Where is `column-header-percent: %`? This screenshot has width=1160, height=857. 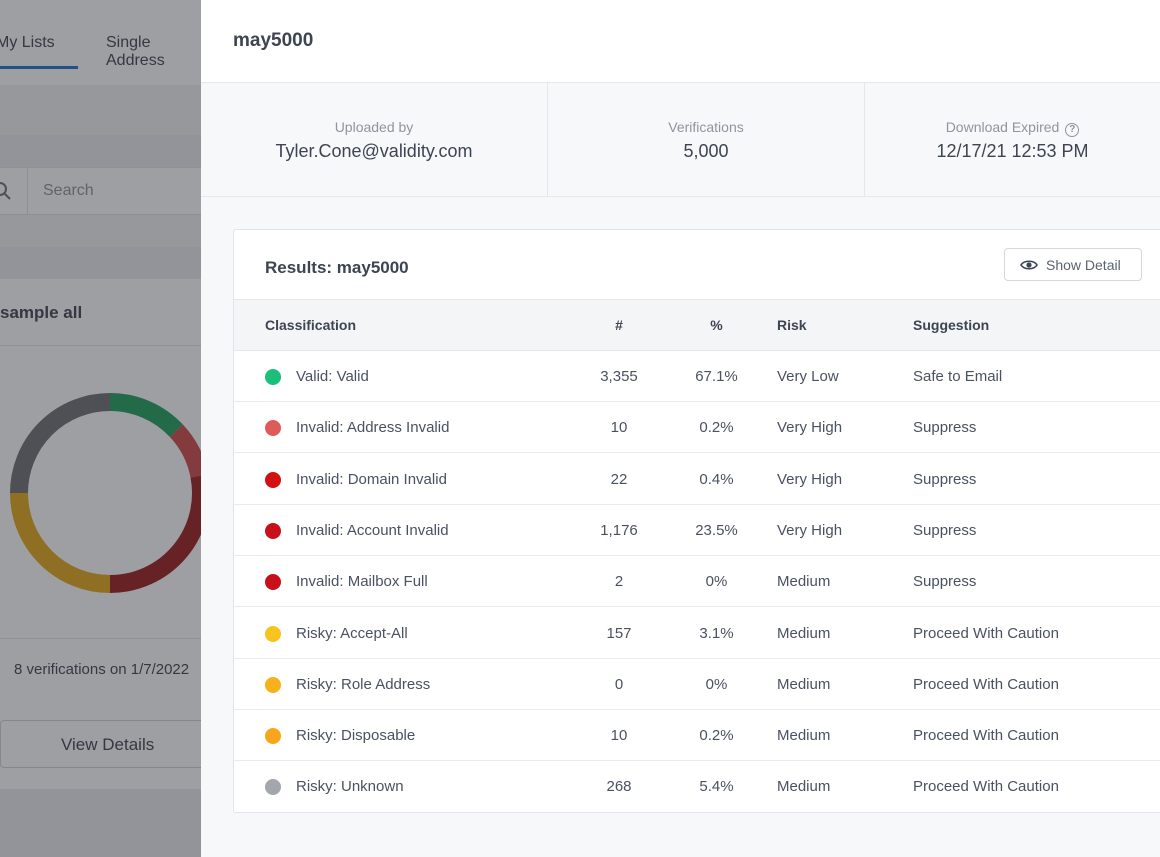 column-header-percent: % is located at coordinates (716, 325).